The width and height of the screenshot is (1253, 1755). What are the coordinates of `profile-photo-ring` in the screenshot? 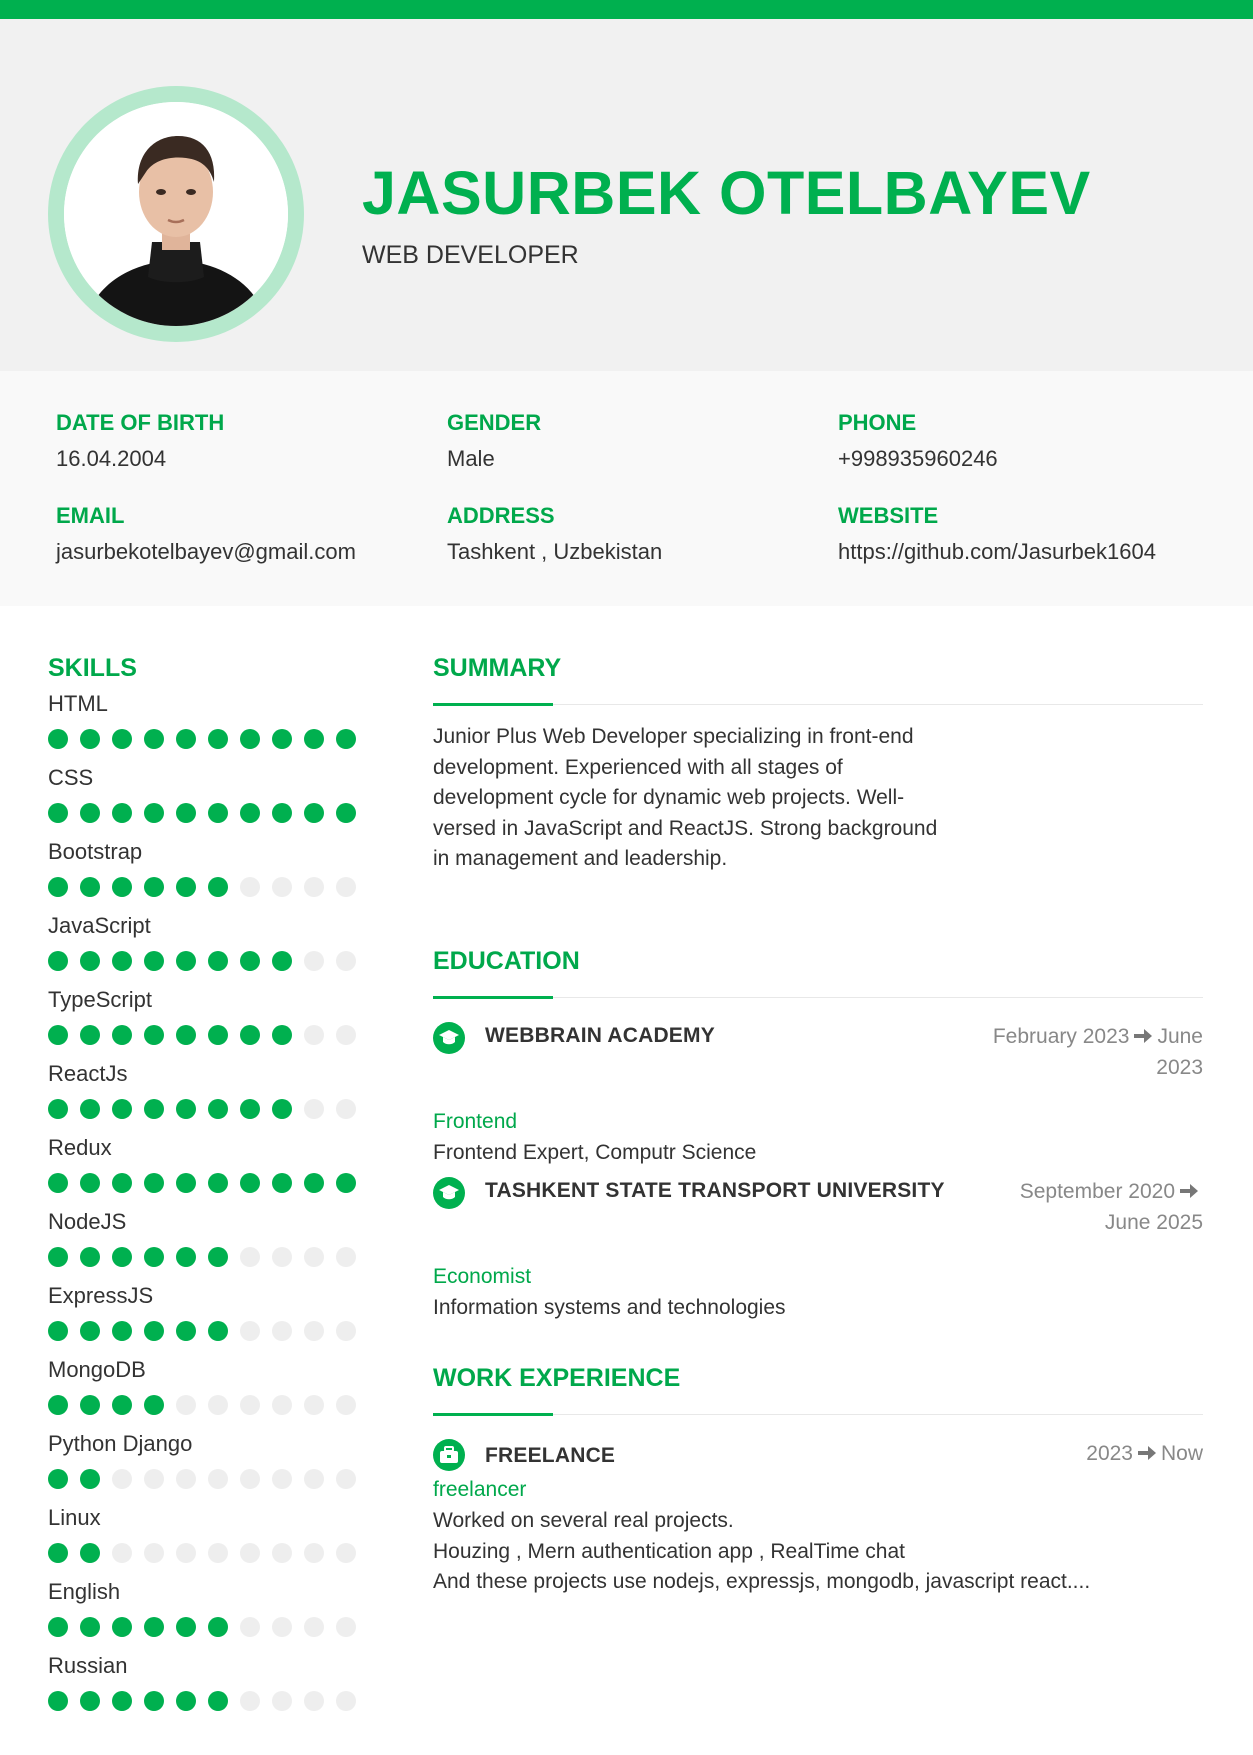 It's located at (176, 214).